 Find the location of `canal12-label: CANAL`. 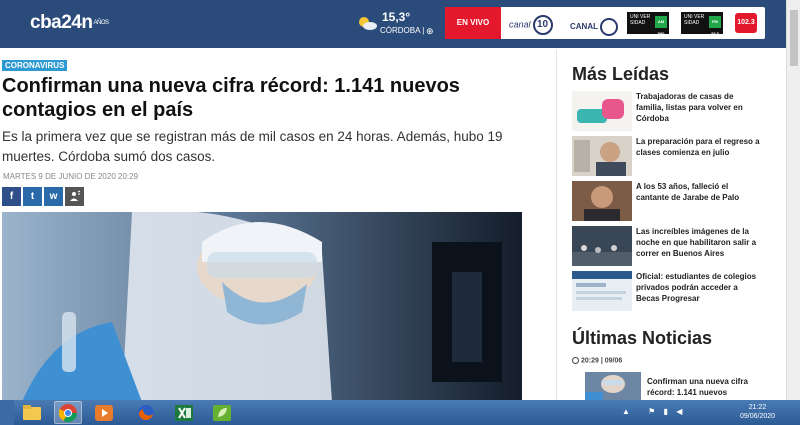

canal12-label: CANAL is located at coordinates (584, 27).